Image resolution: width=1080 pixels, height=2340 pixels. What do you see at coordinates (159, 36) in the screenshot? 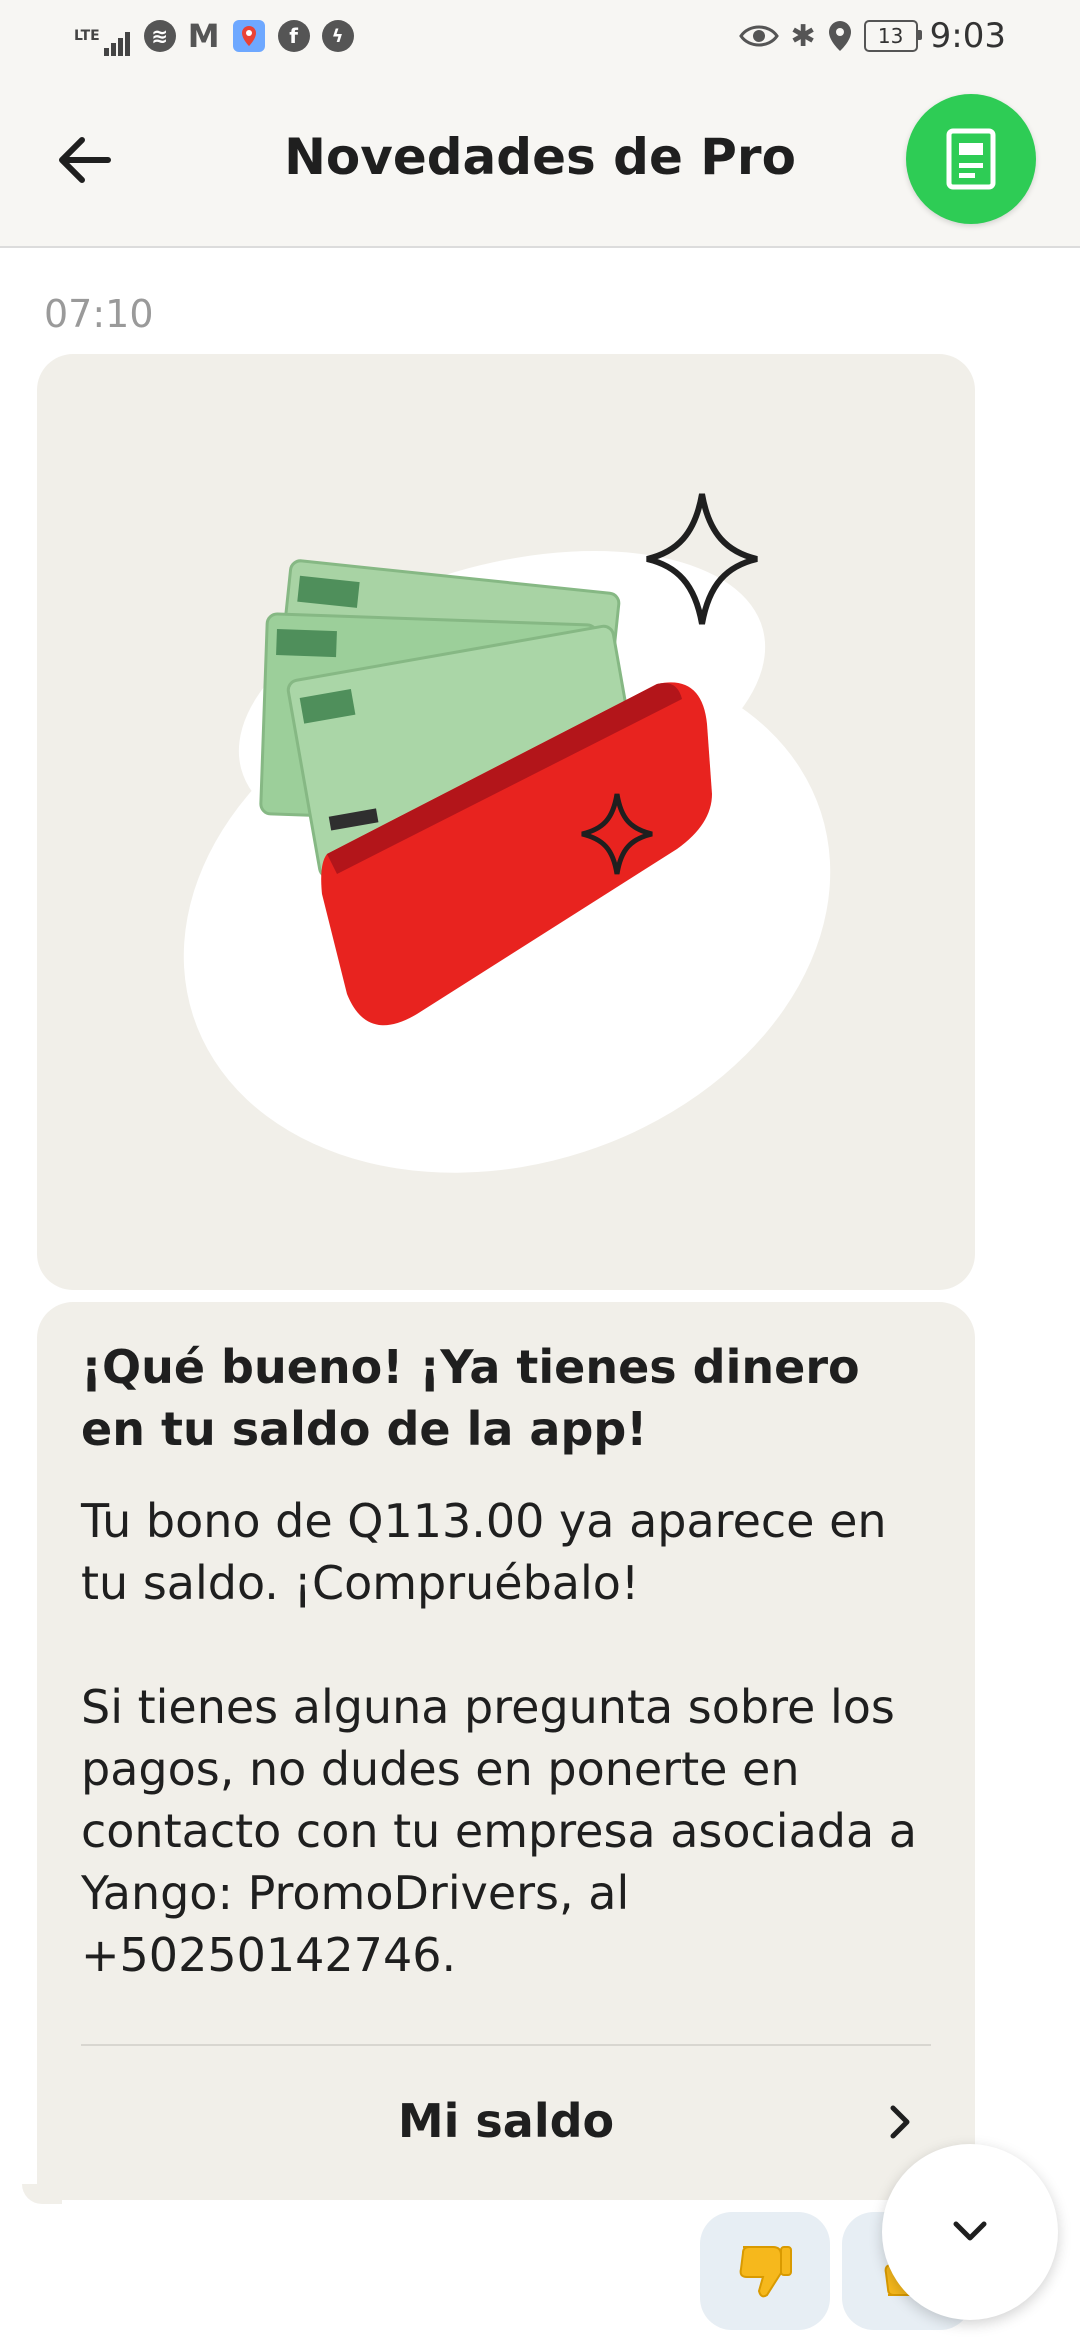
I see `spotify-icon: ≋` at bounding box center [159, 36].